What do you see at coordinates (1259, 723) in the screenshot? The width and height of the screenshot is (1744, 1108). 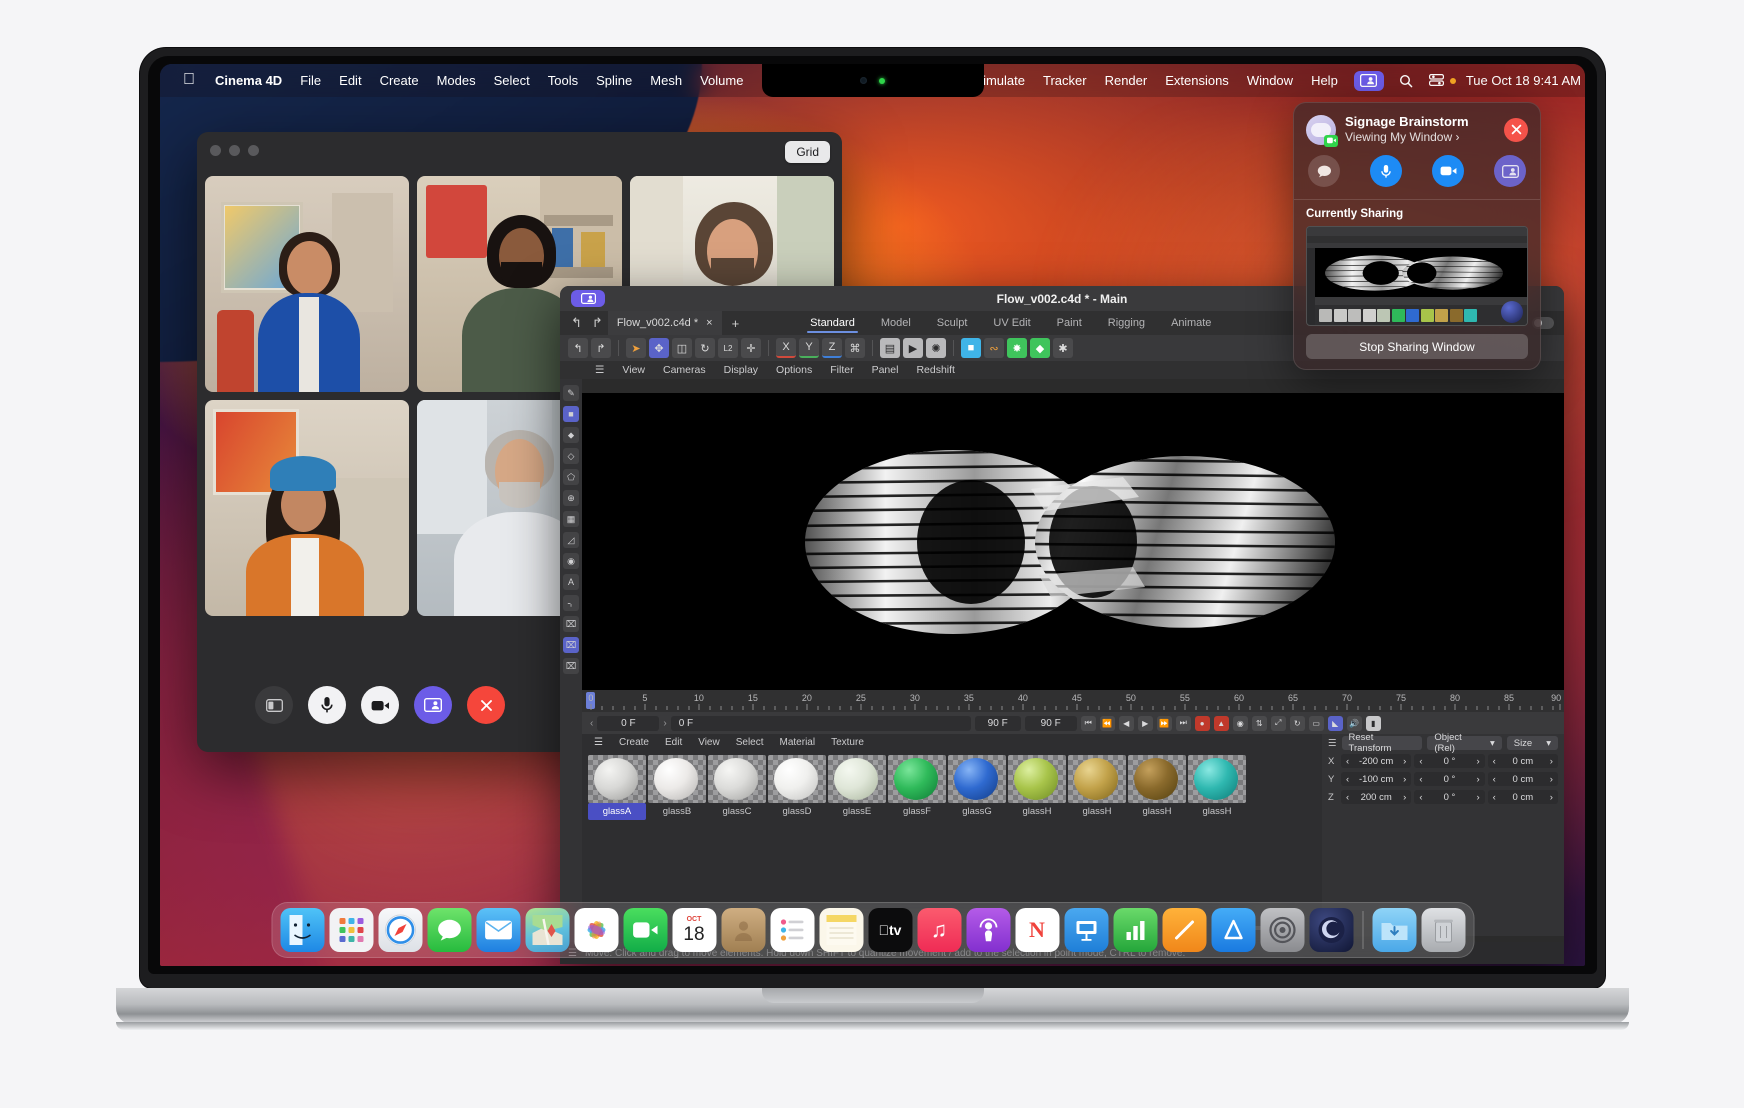 I see `position-key-button: ⇅` at bounding box center [1259, 723].